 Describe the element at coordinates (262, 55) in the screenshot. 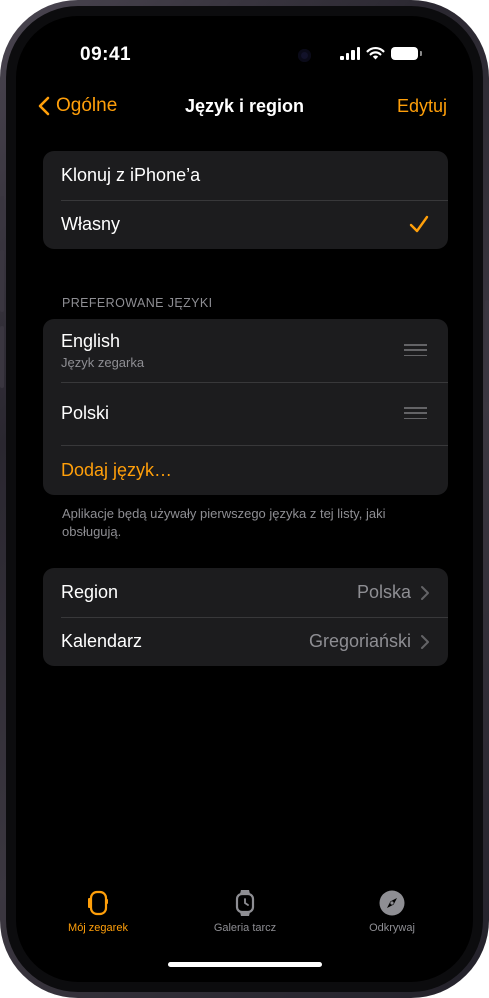

I see `dynamic-island` at that location.